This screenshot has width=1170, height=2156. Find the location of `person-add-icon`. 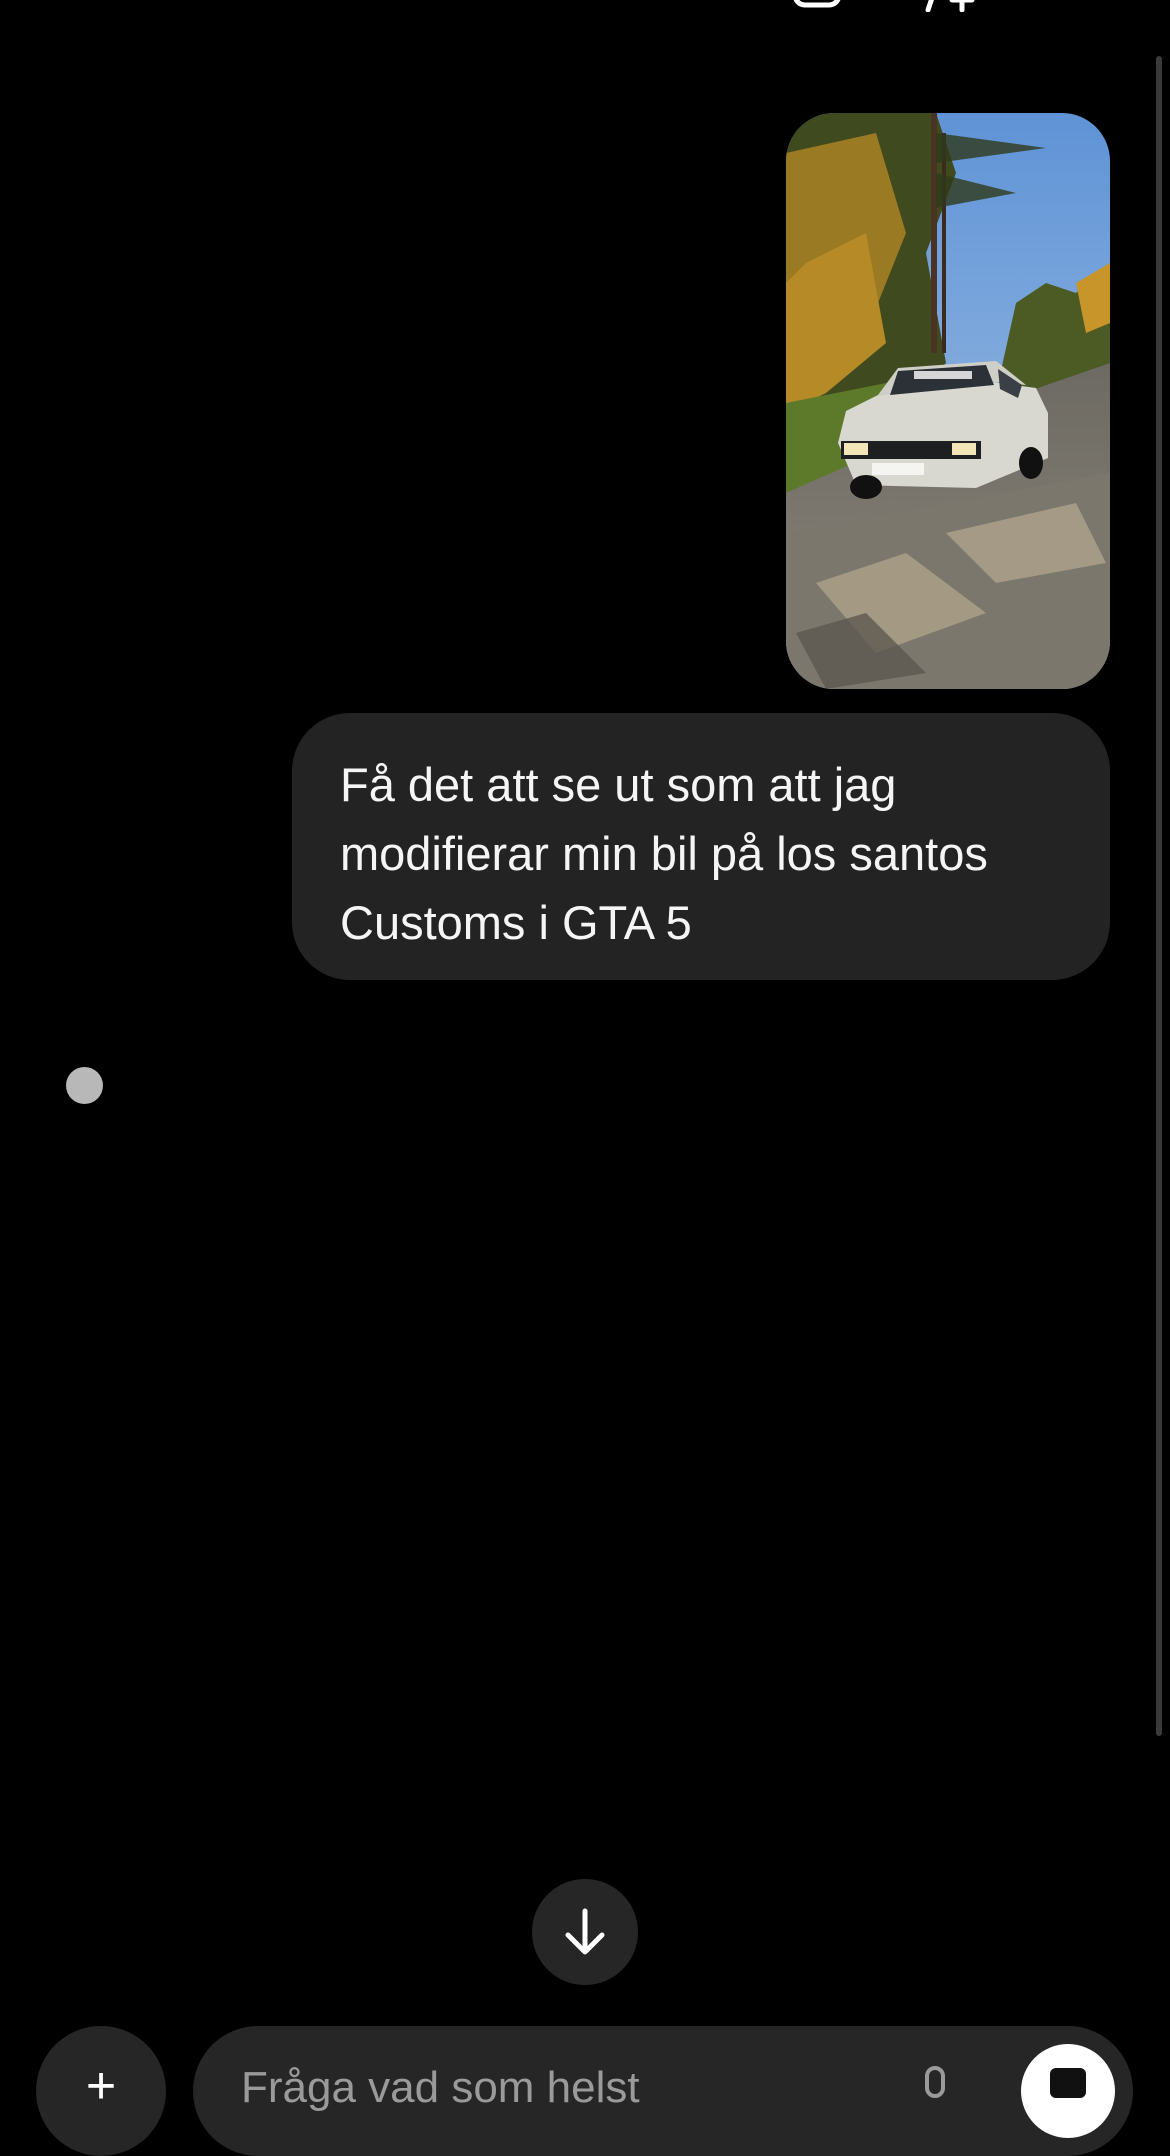

person-add-icon is located at coordinates (950, 6).